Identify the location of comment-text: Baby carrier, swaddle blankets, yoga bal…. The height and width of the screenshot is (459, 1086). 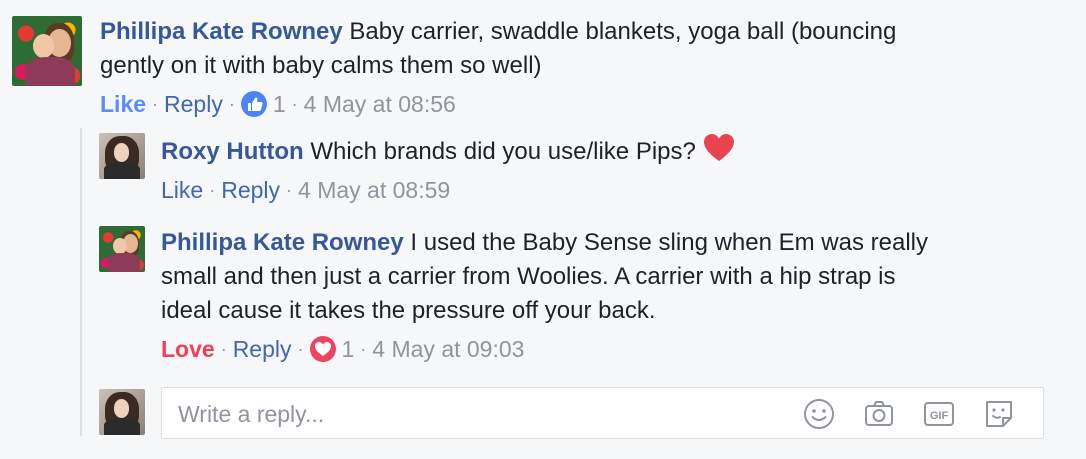
(619, 31).